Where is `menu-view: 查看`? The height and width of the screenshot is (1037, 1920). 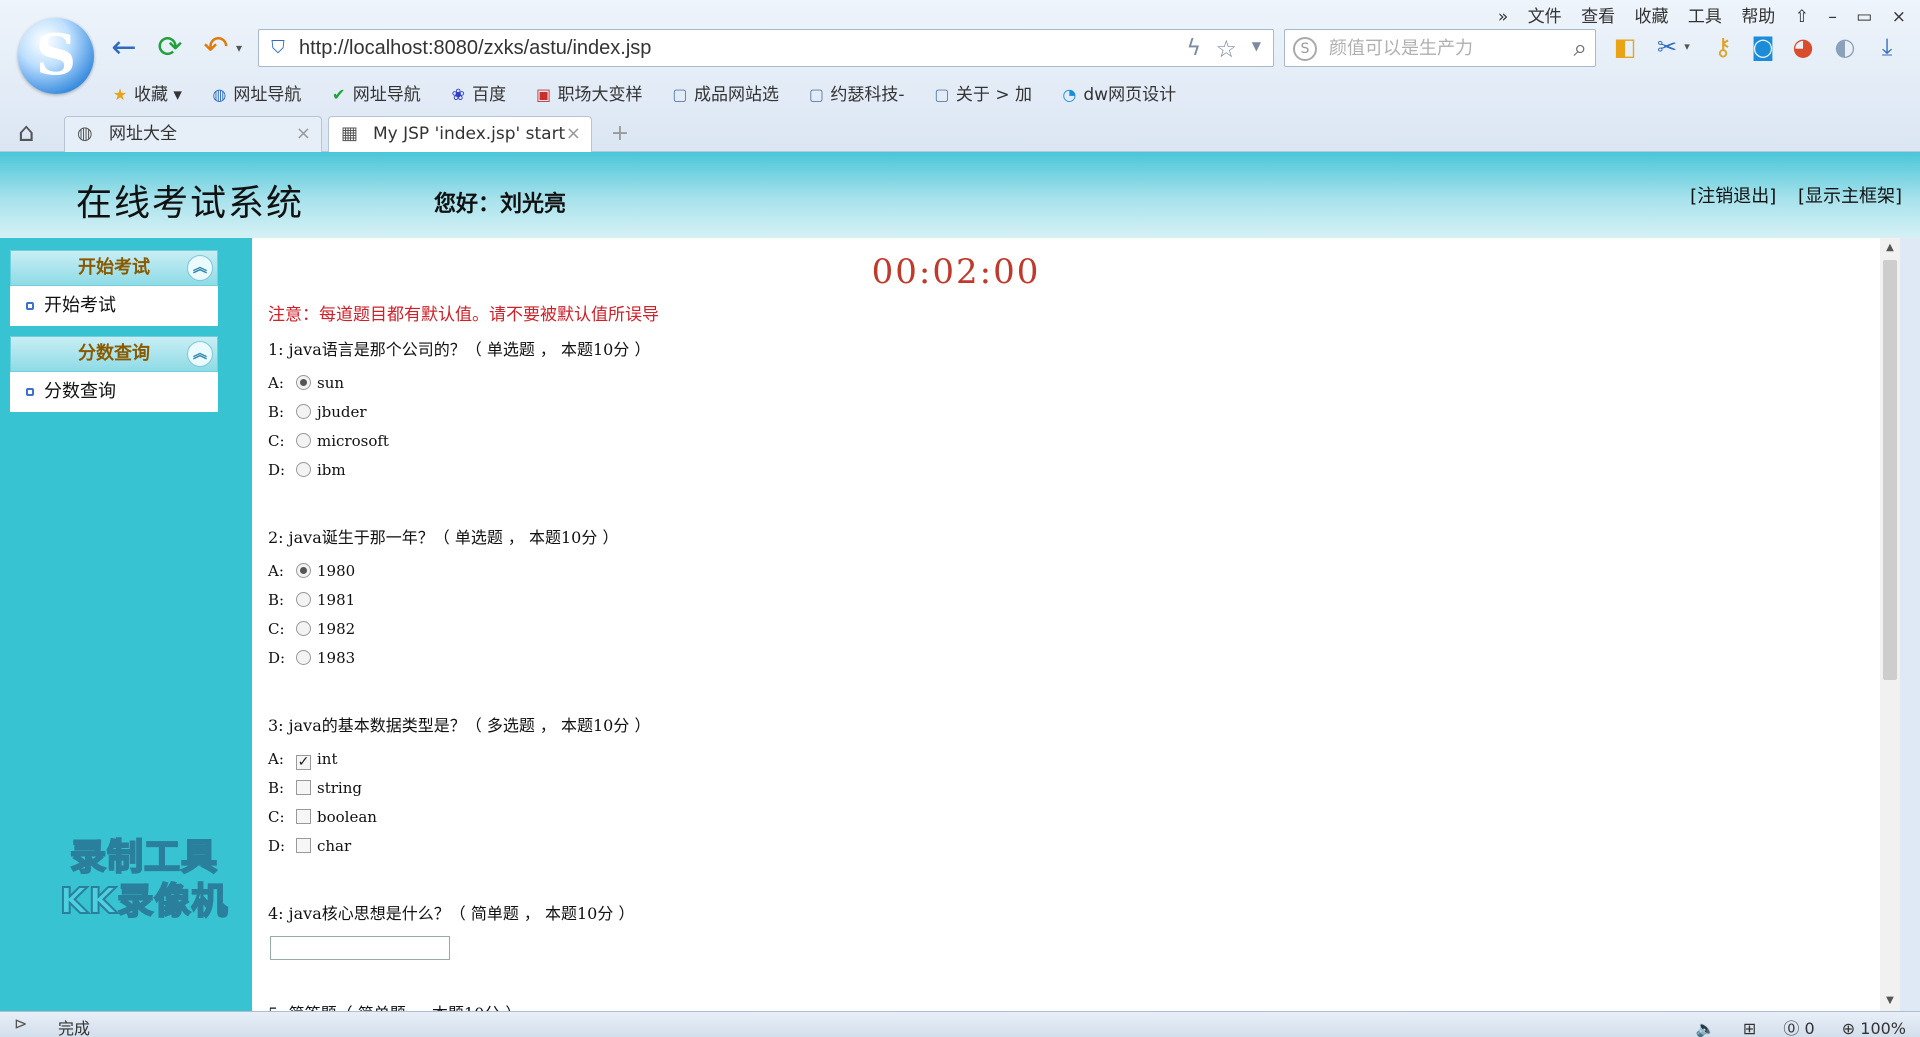 menu-view: 查看 is located at coordinates (1598, 14).